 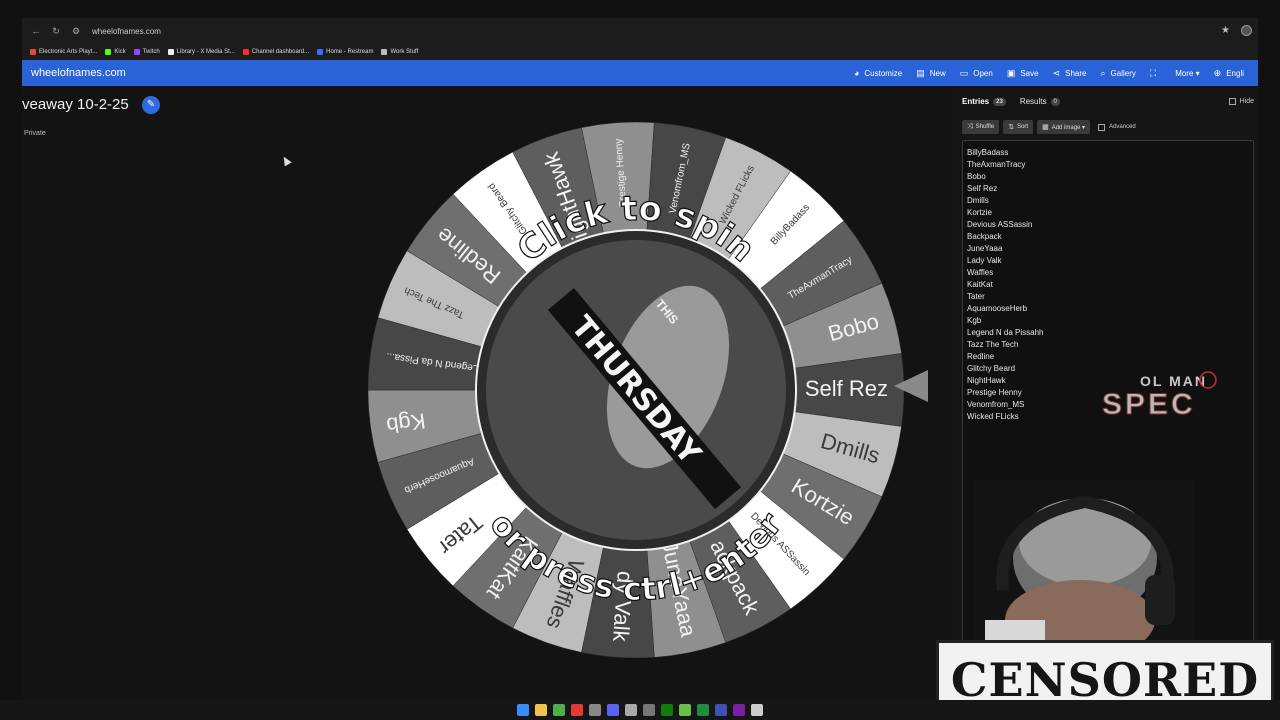 I want to click on menu-item-label: New, so click(x=937, y=73).